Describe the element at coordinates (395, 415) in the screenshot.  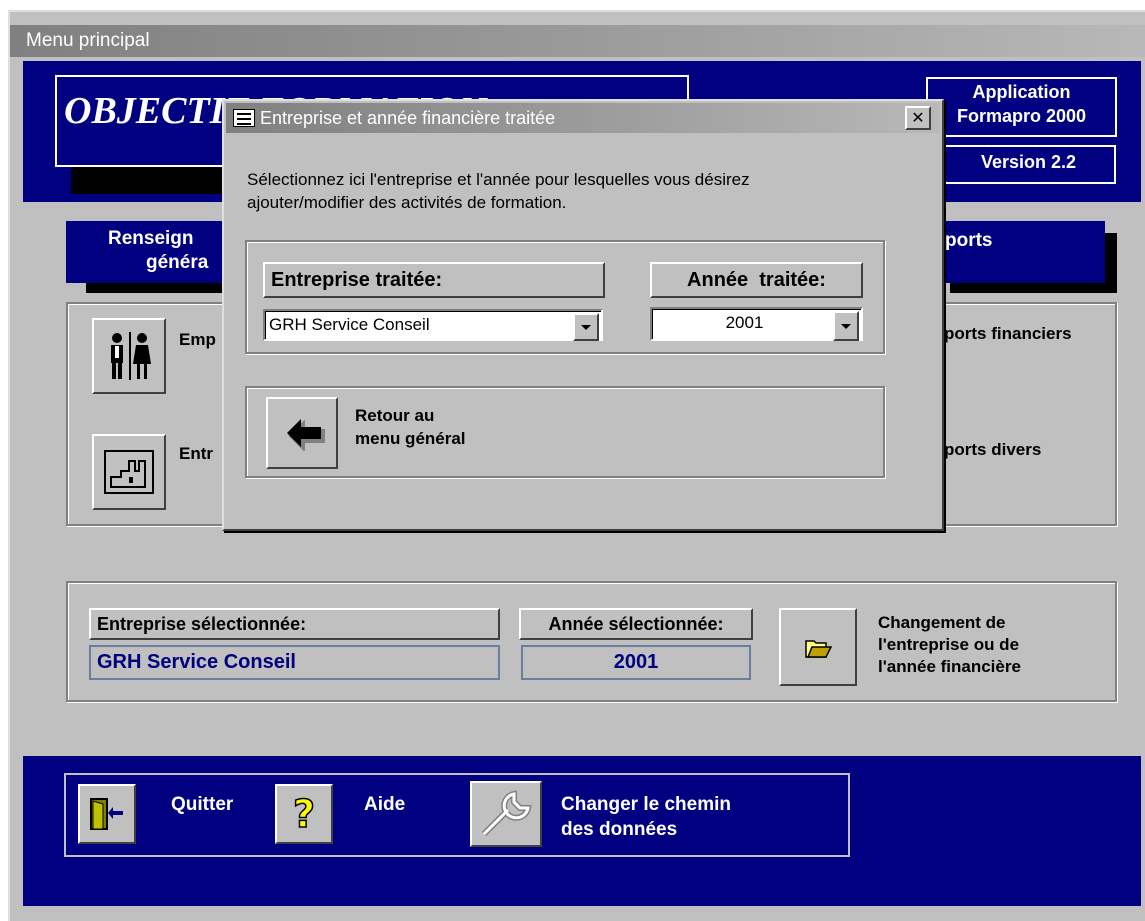
I see `return-label-line1: Retour au` at that location.